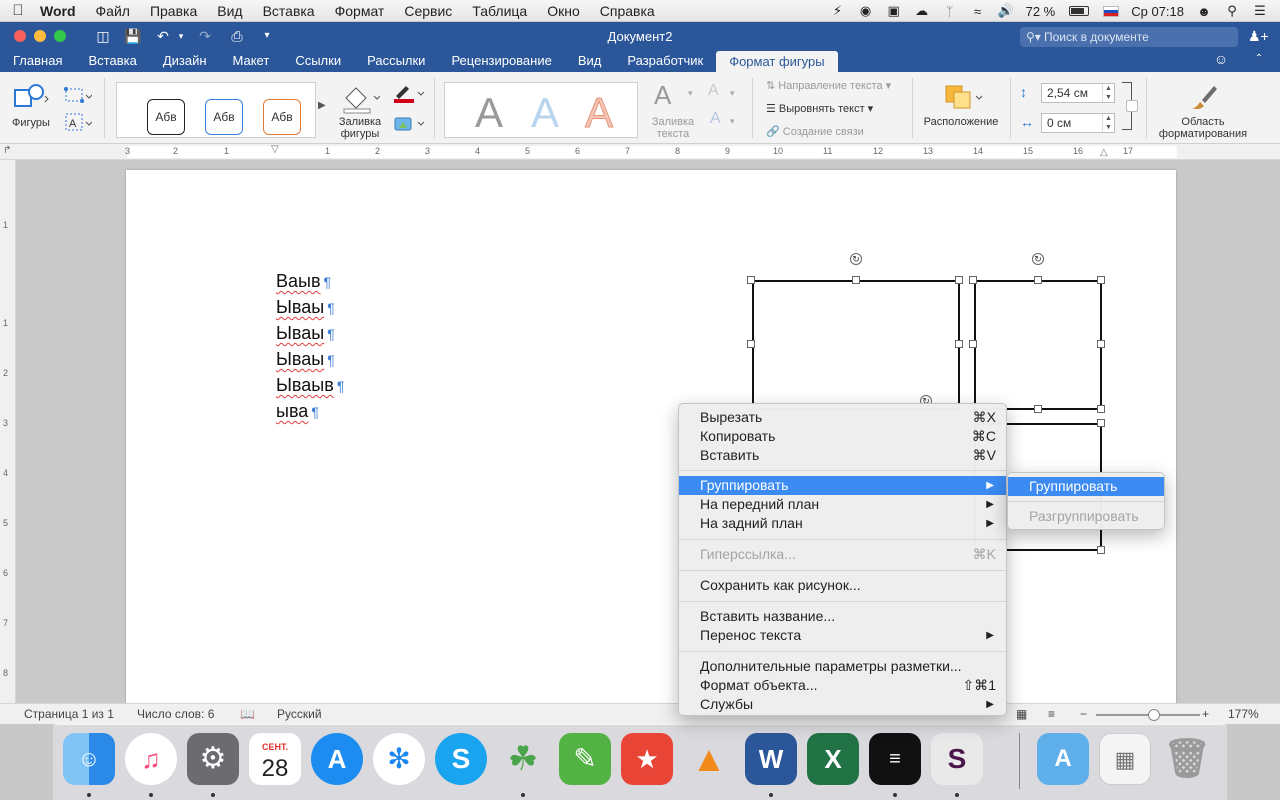 Image resolution: width=1280 pixels, height=800 pixels. I want to click on indent-marker-icon: ▽, so click(275, 149).